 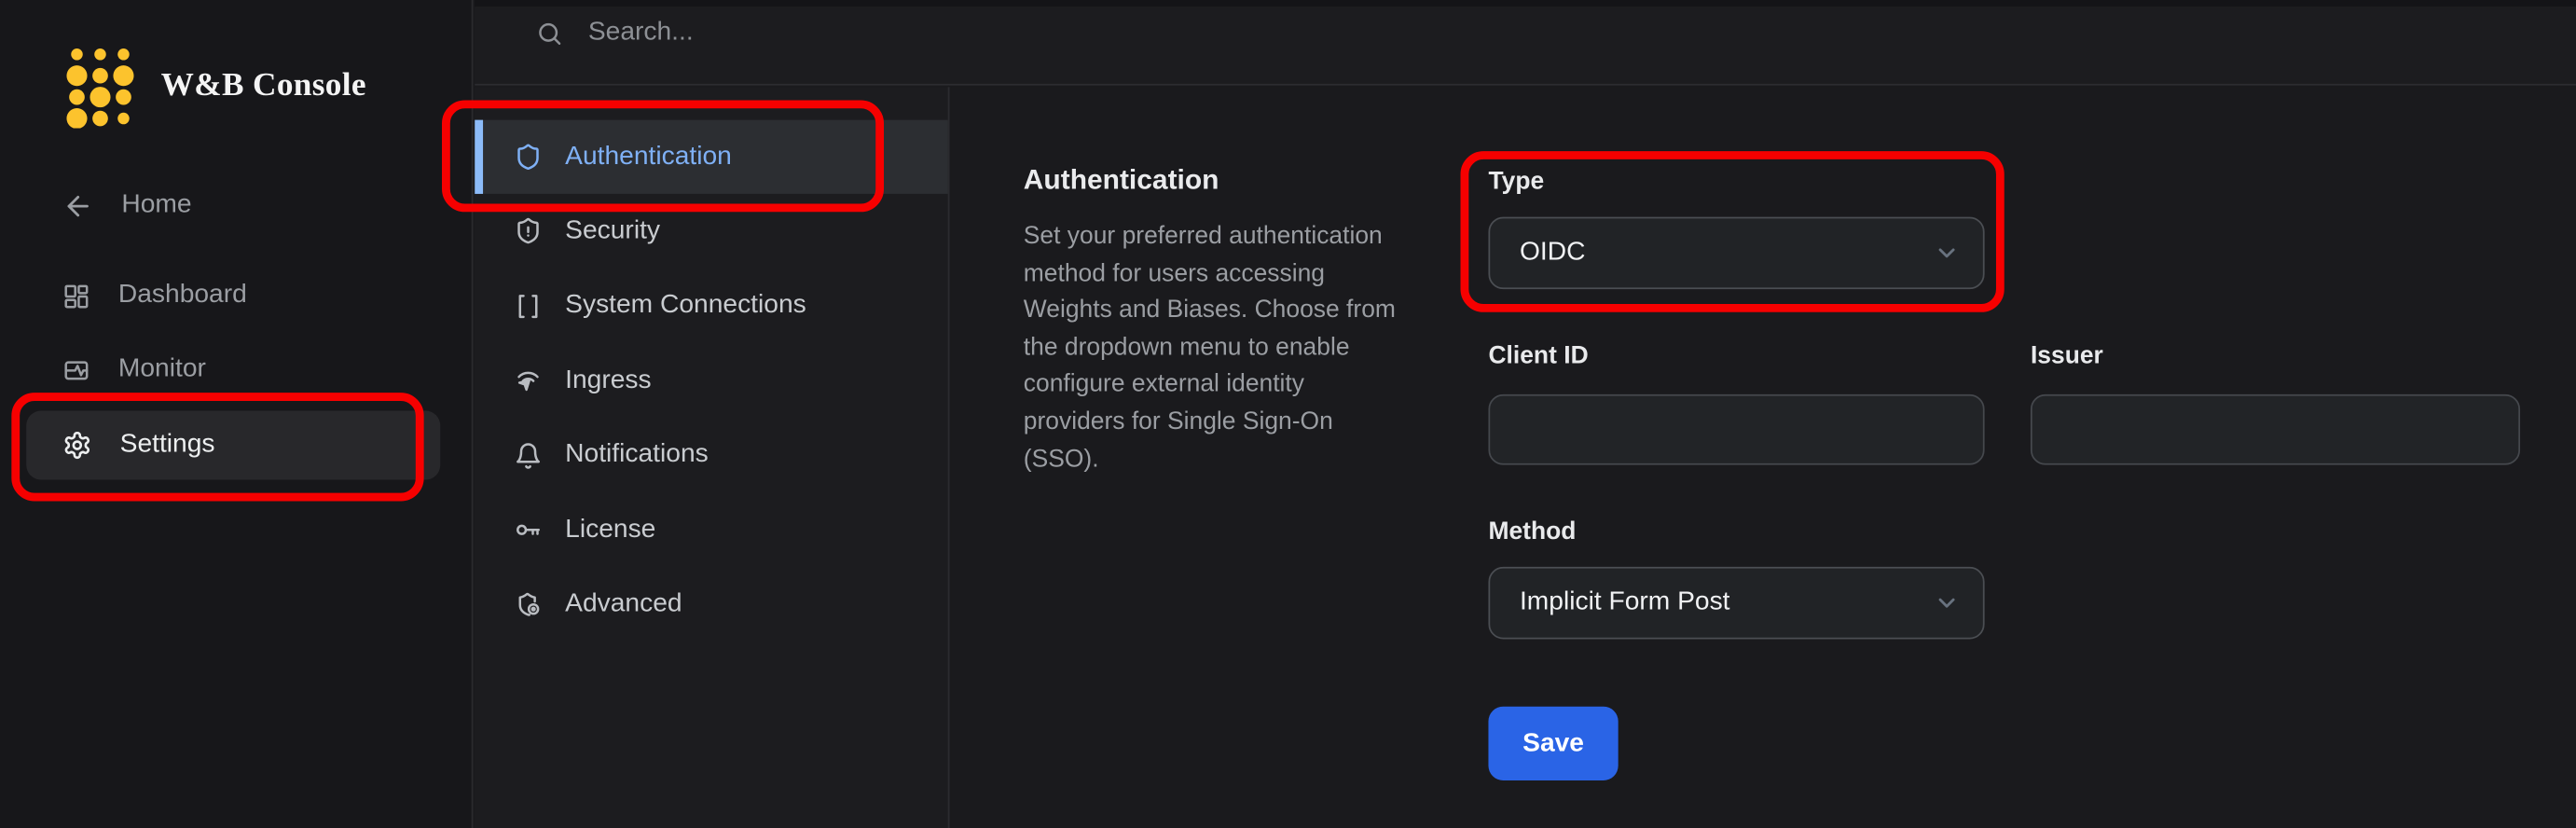 What do you see at coordinates (1516, 182) in the screenshot?
I see `type-label: Type` at bounding box center [1516, 182].